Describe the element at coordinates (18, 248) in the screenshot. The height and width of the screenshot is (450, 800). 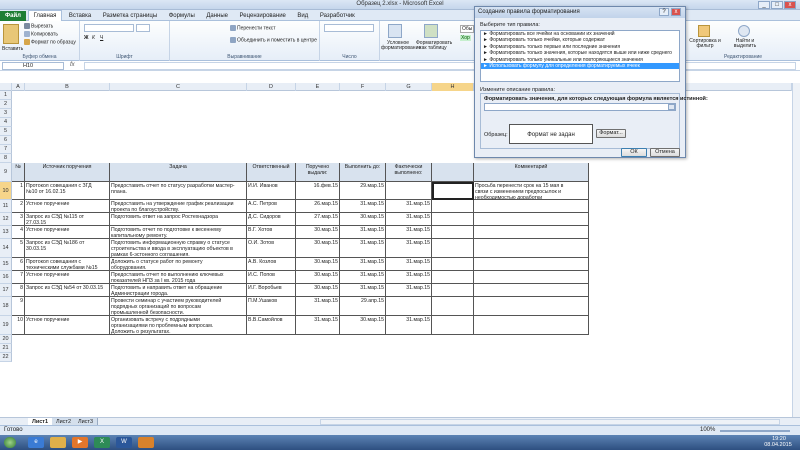
I see `row-num: 5` at that location.